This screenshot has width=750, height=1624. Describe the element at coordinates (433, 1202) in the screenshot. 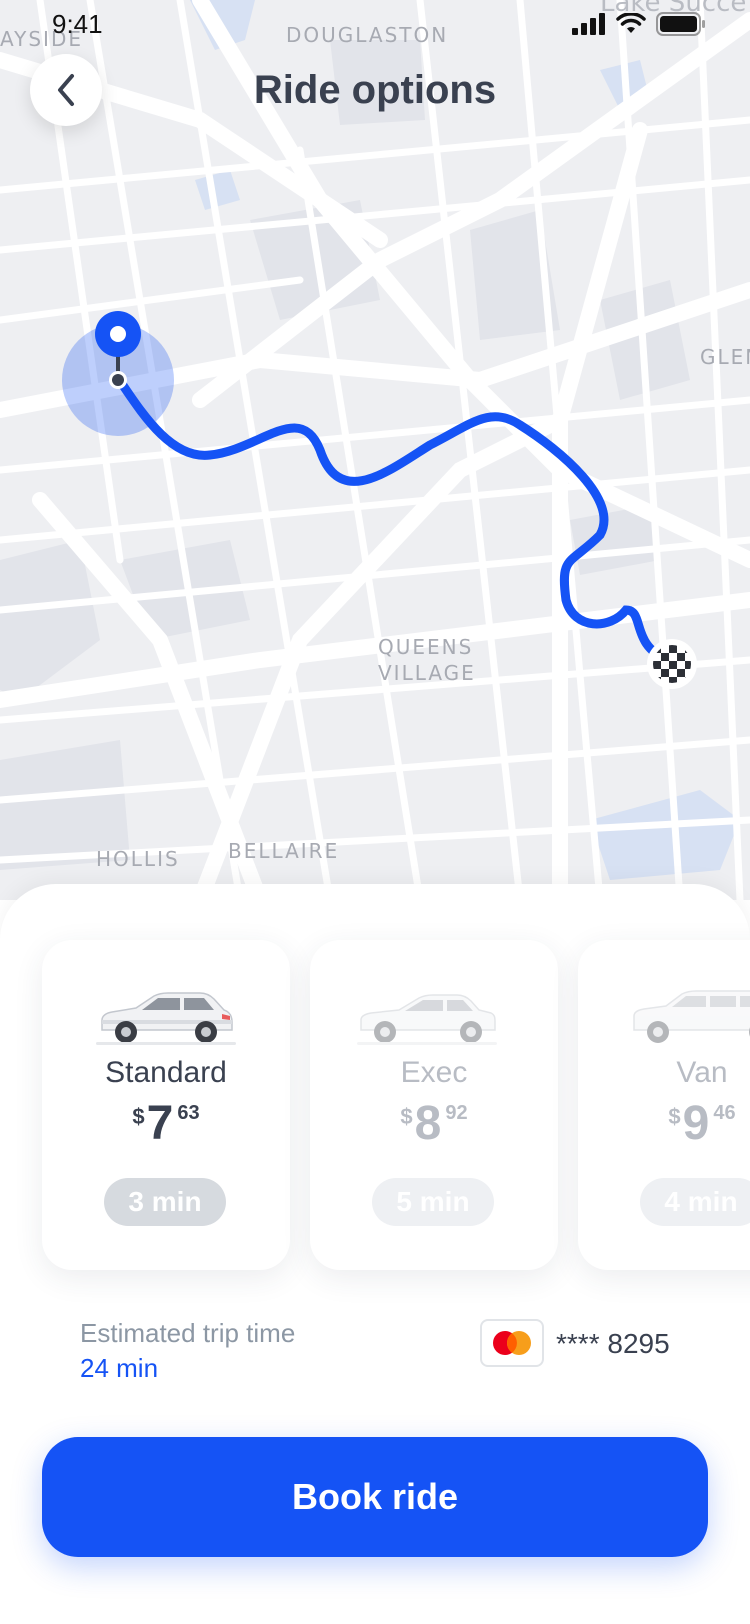

I see `eta-badge: 5 min` at that location.